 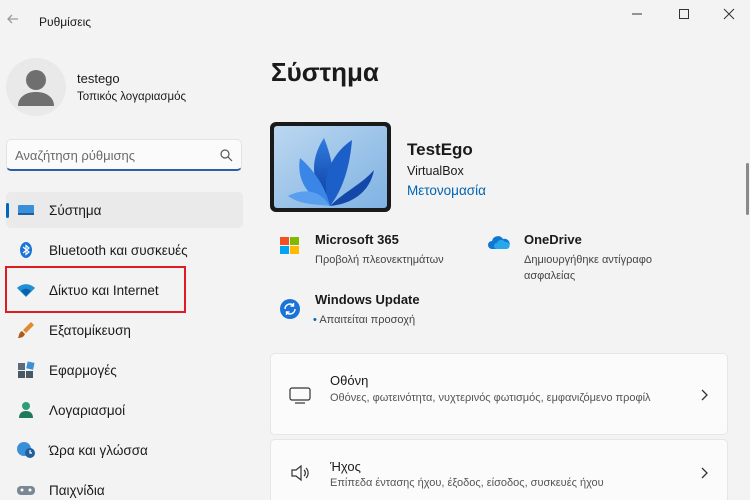 I want to click on account-icon, so click(x=26, y=410).